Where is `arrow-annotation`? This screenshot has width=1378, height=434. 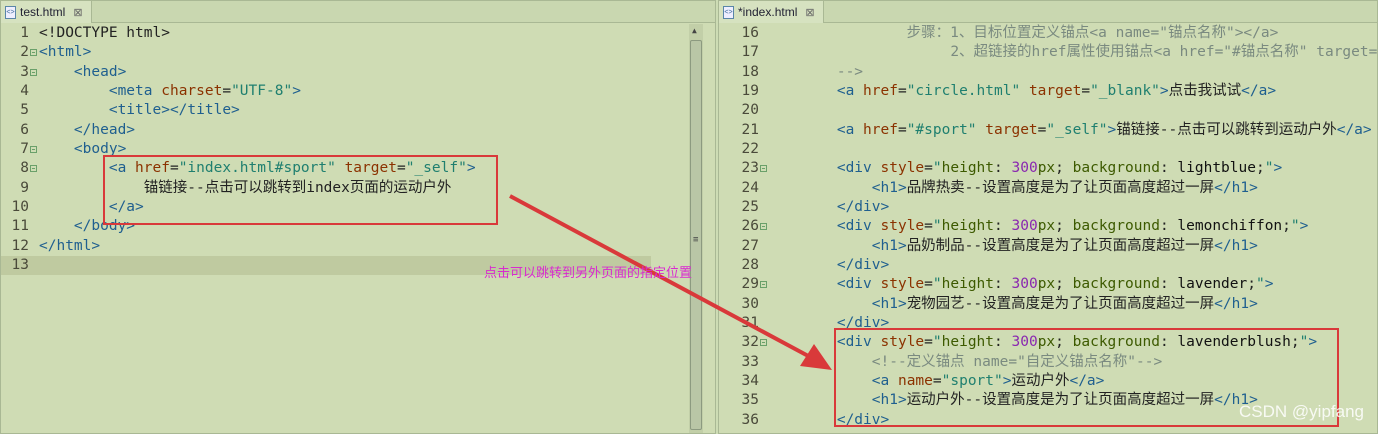 arrow-annotation is located at coordinates (670, 282).